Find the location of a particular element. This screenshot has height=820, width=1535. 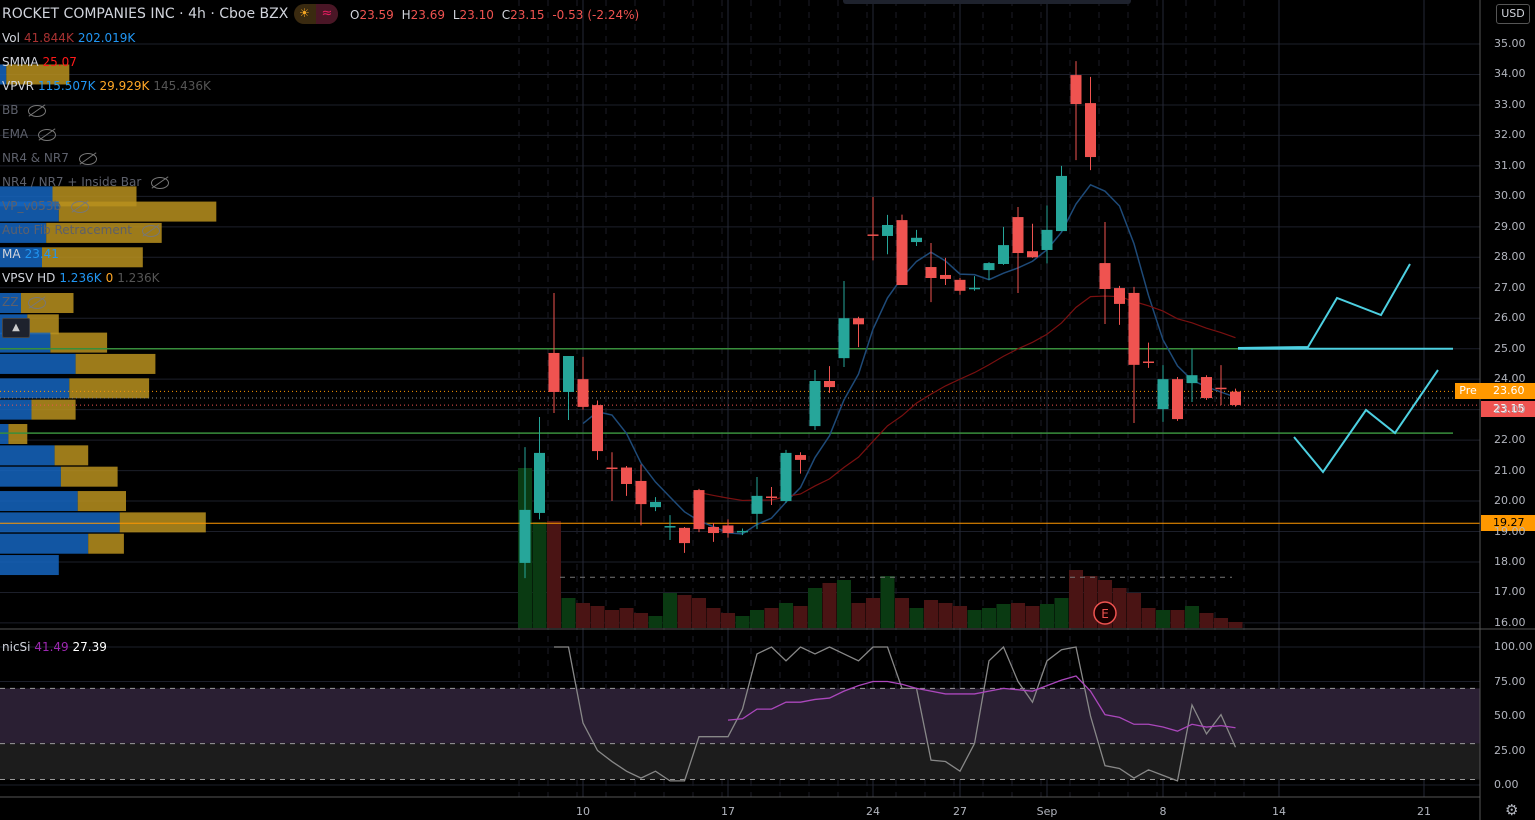

time-axis-label: 14 is located at coordinates (1279, 811).